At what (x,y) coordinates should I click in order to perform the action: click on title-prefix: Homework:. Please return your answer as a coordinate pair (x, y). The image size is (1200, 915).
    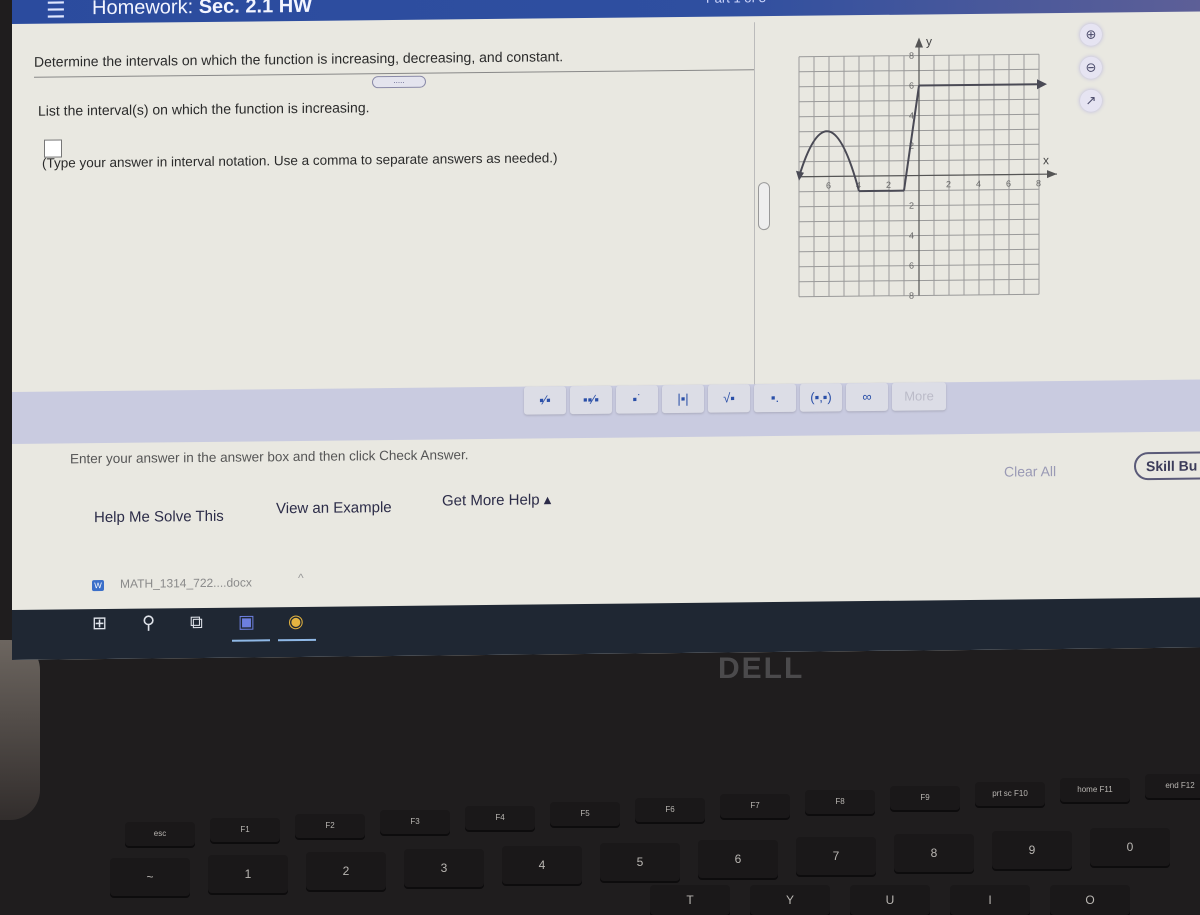
    Looking at the image, I should click on (142, 9).